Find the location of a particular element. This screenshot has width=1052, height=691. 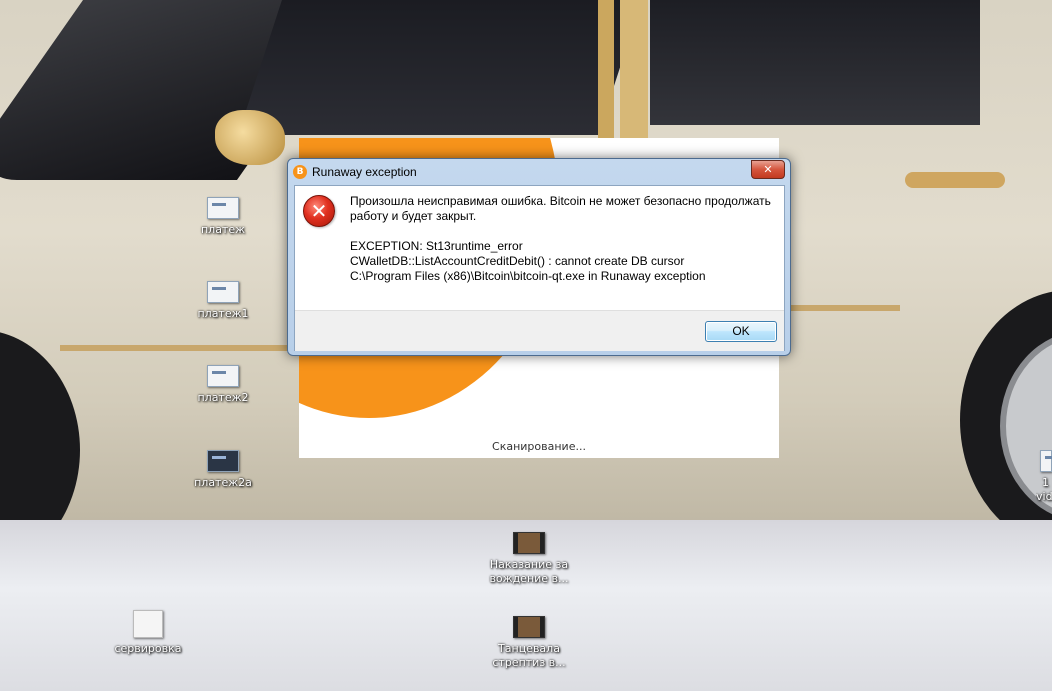

ok-button: OK is located at coordinates (741, 331).